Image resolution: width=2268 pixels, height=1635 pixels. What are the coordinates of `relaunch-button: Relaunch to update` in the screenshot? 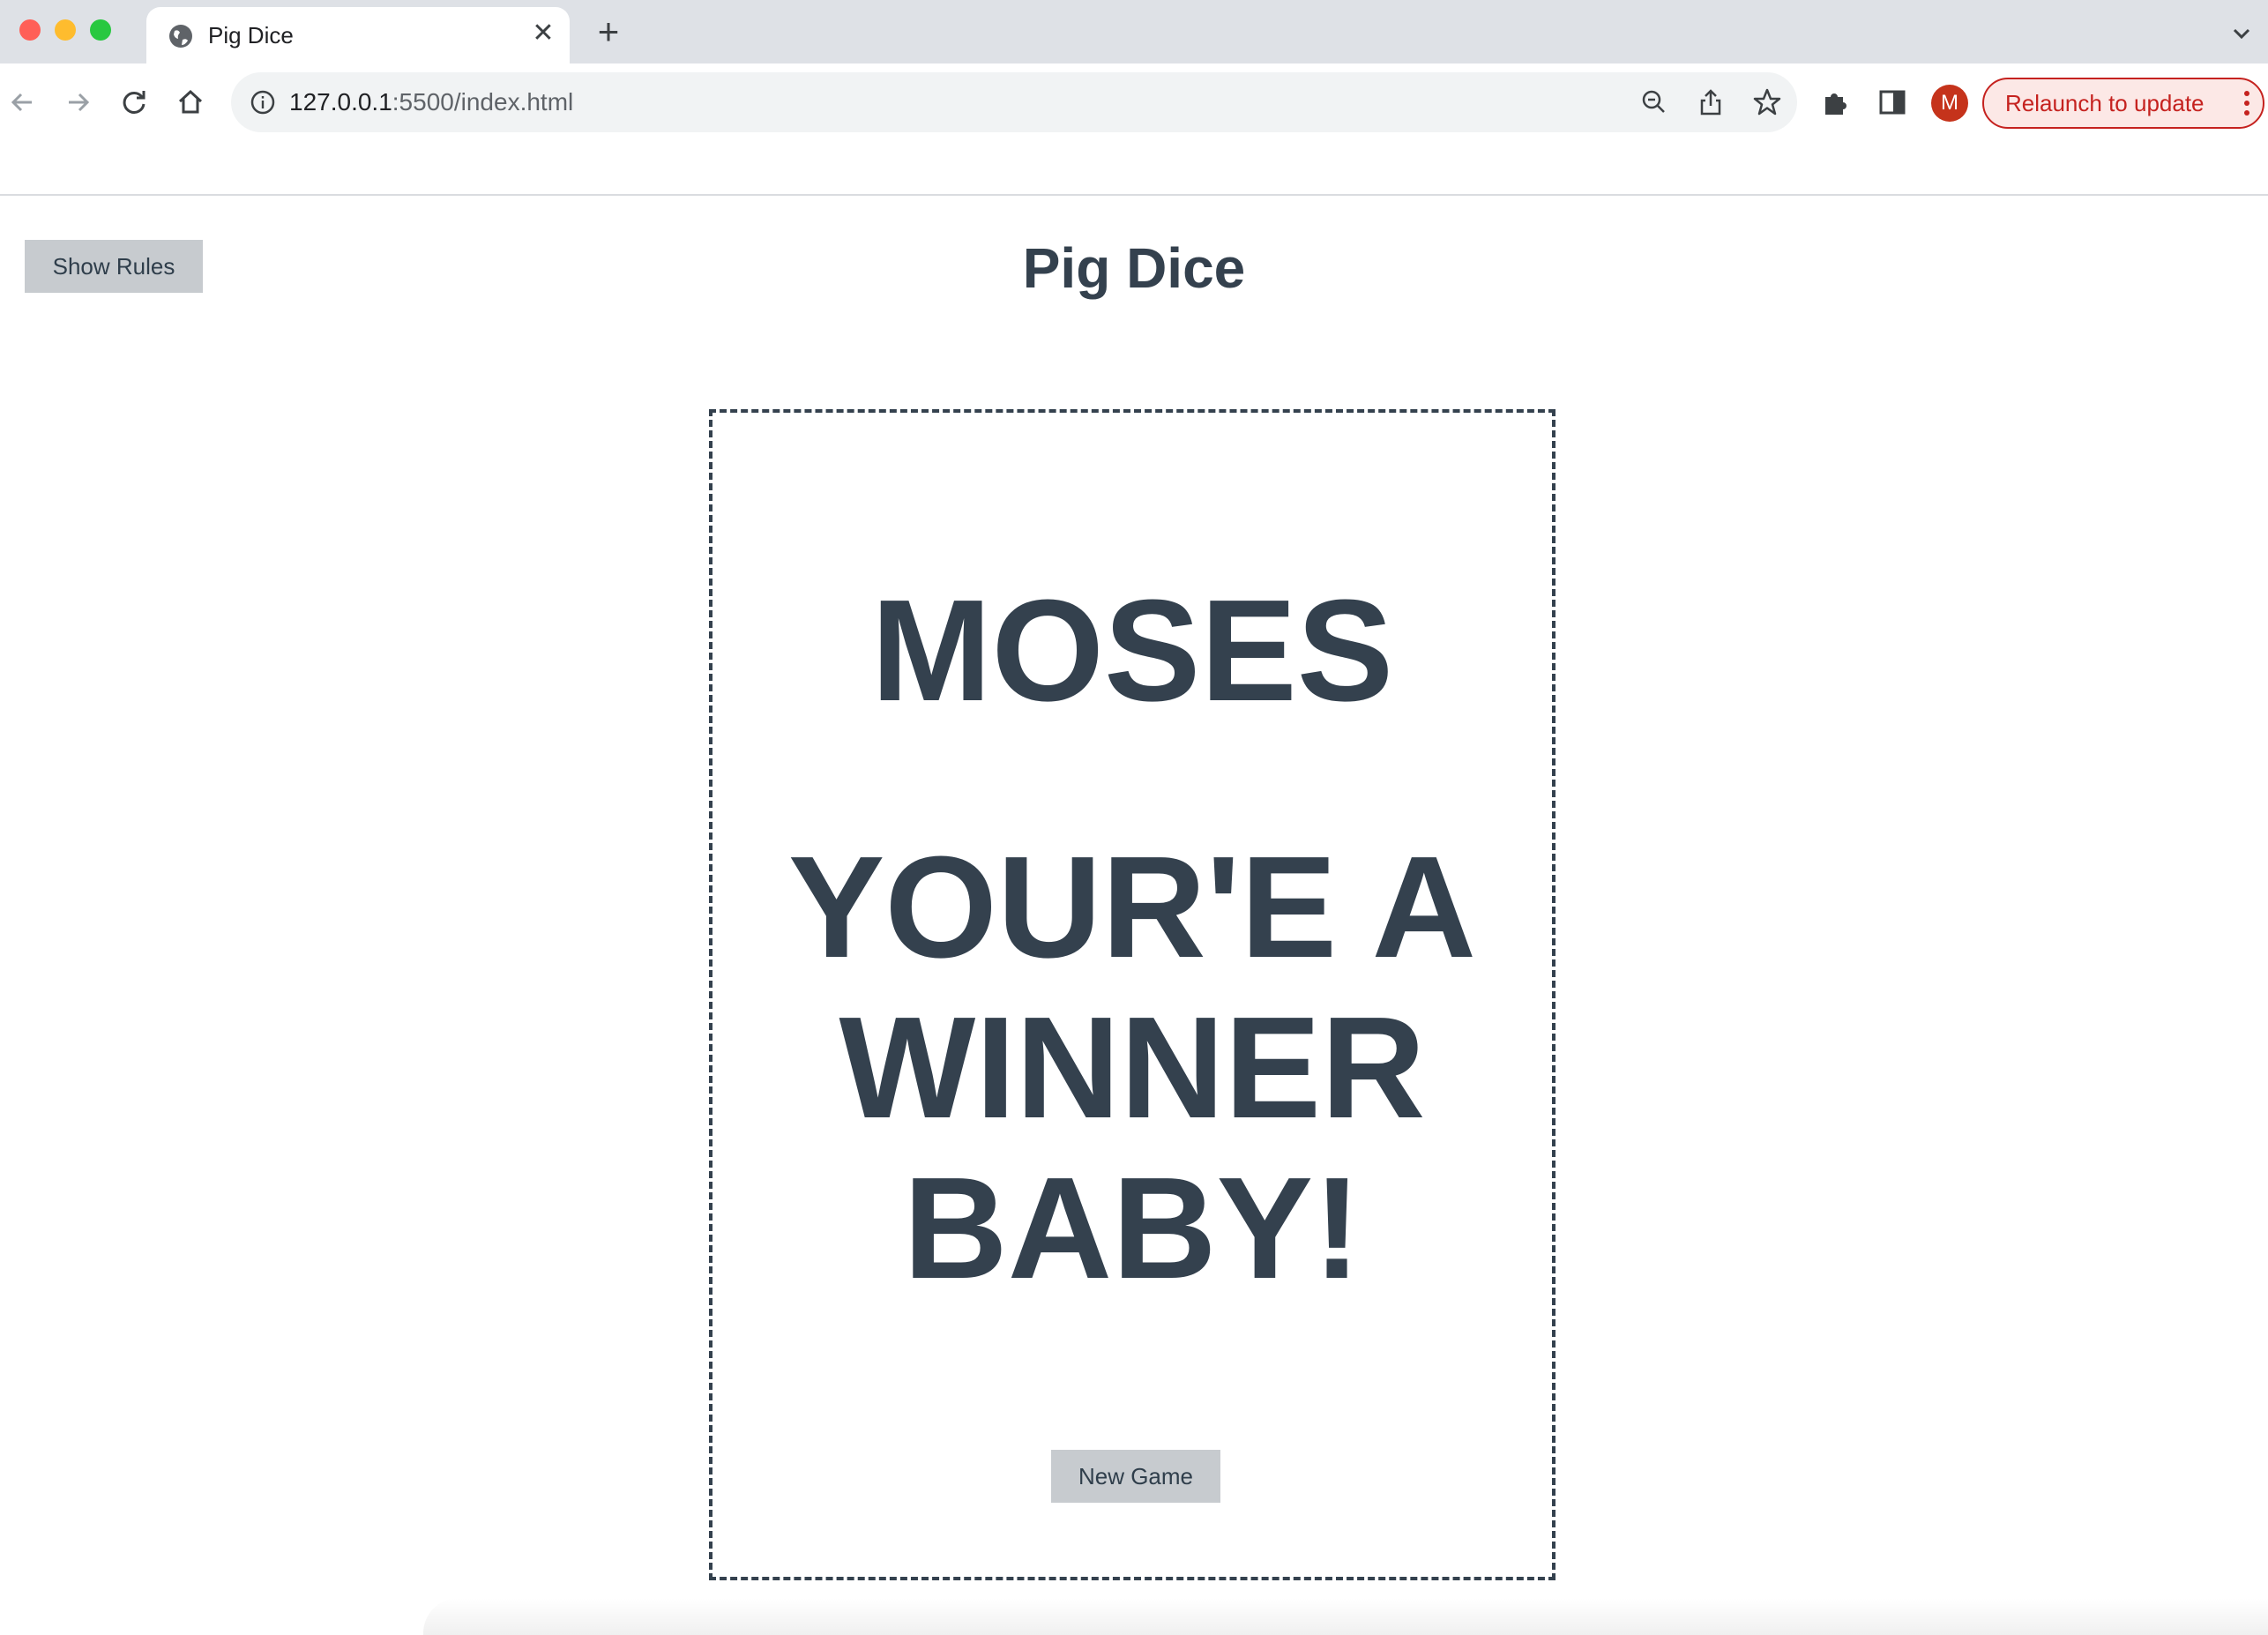 It's located at (2123, 103).